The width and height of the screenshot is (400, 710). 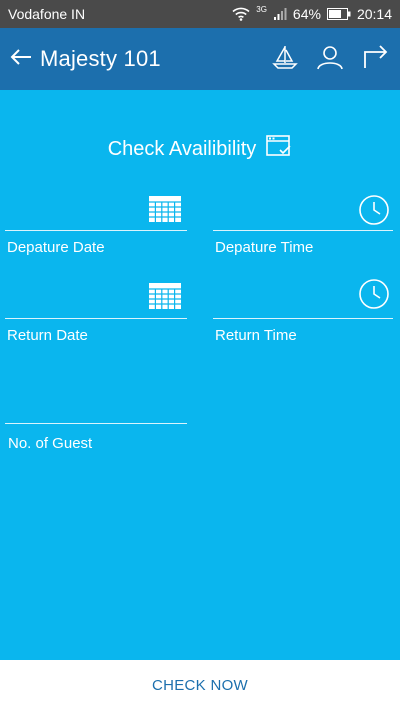 What do you see at coordinates (374, 14) in the screenshot?
I see `clock-time: 20:14` at bounding box center [374, 14].